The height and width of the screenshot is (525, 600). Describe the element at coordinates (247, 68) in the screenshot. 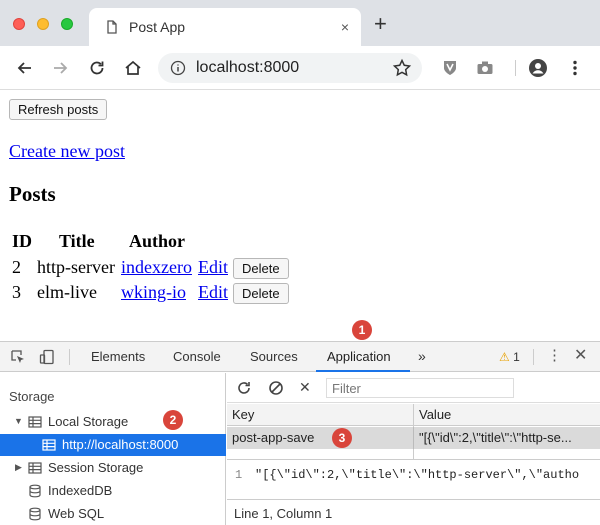

I see `url-text: localhost:8000` at that location.